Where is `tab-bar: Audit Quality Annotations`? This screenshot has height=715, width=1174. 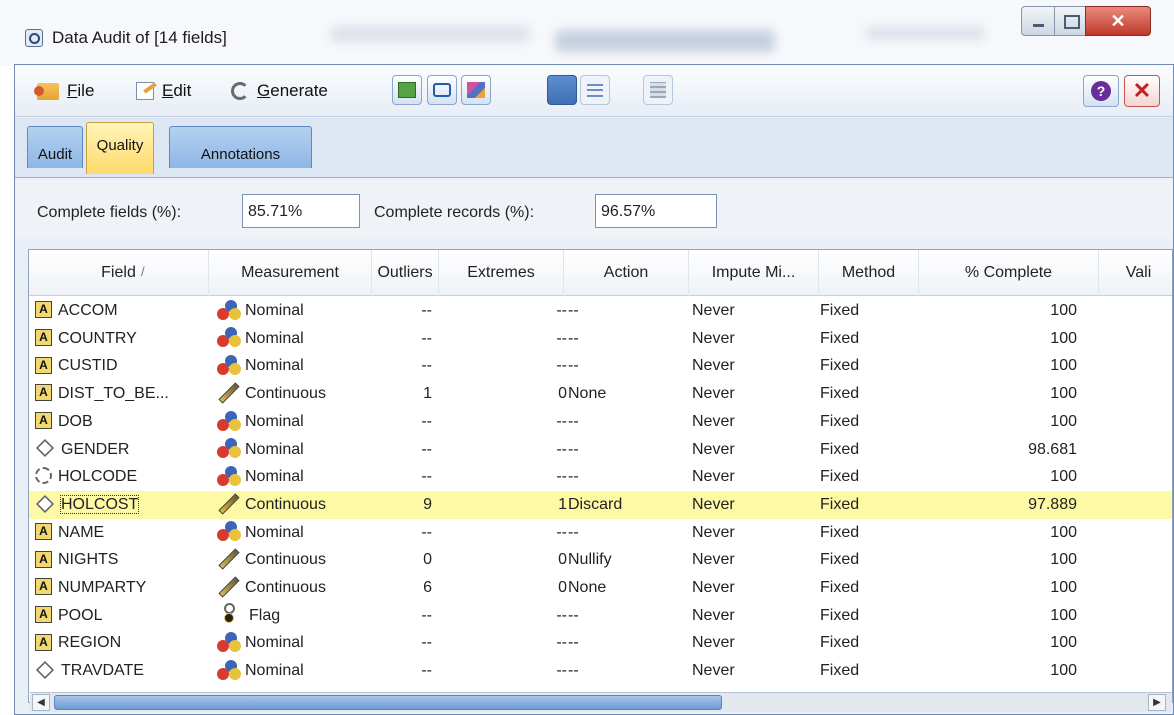 tab-bar: Audit Quality Annotations is located at coordinates (594, 148).